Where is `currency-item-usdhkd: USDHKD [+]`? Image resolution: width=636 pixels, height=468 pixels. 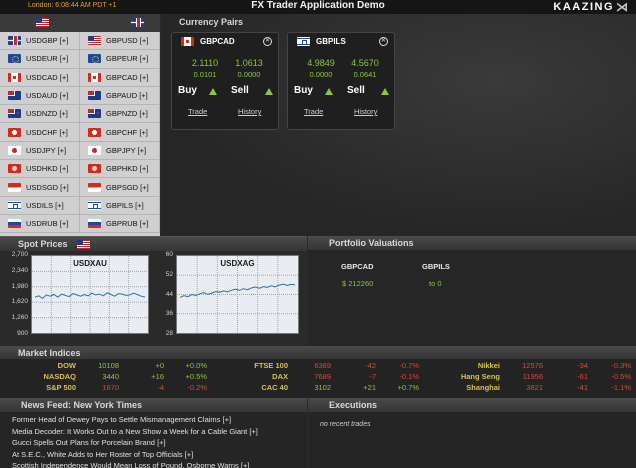
currency-item-usdhkd: USDHKD [+] is located at coordinates (40, 169).